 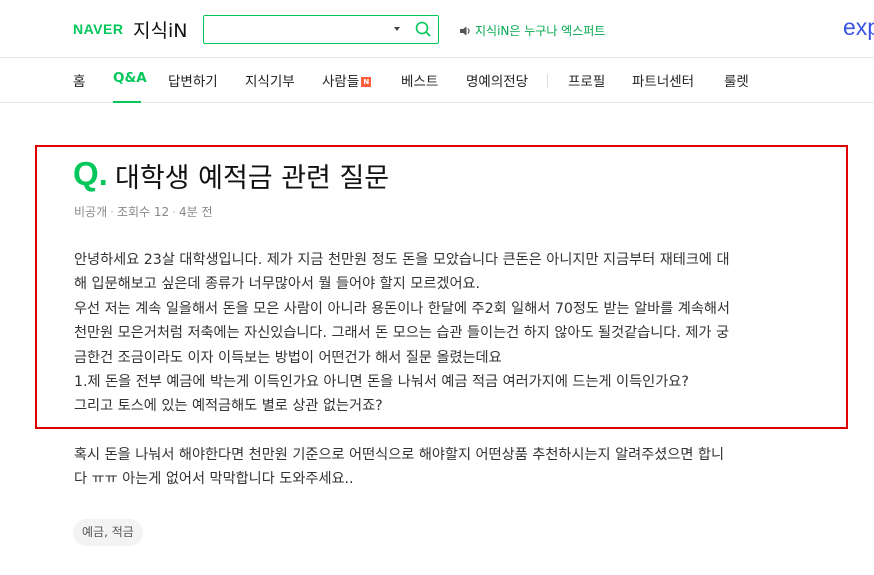 I want to click on search-input, so click(x=300, y=29).